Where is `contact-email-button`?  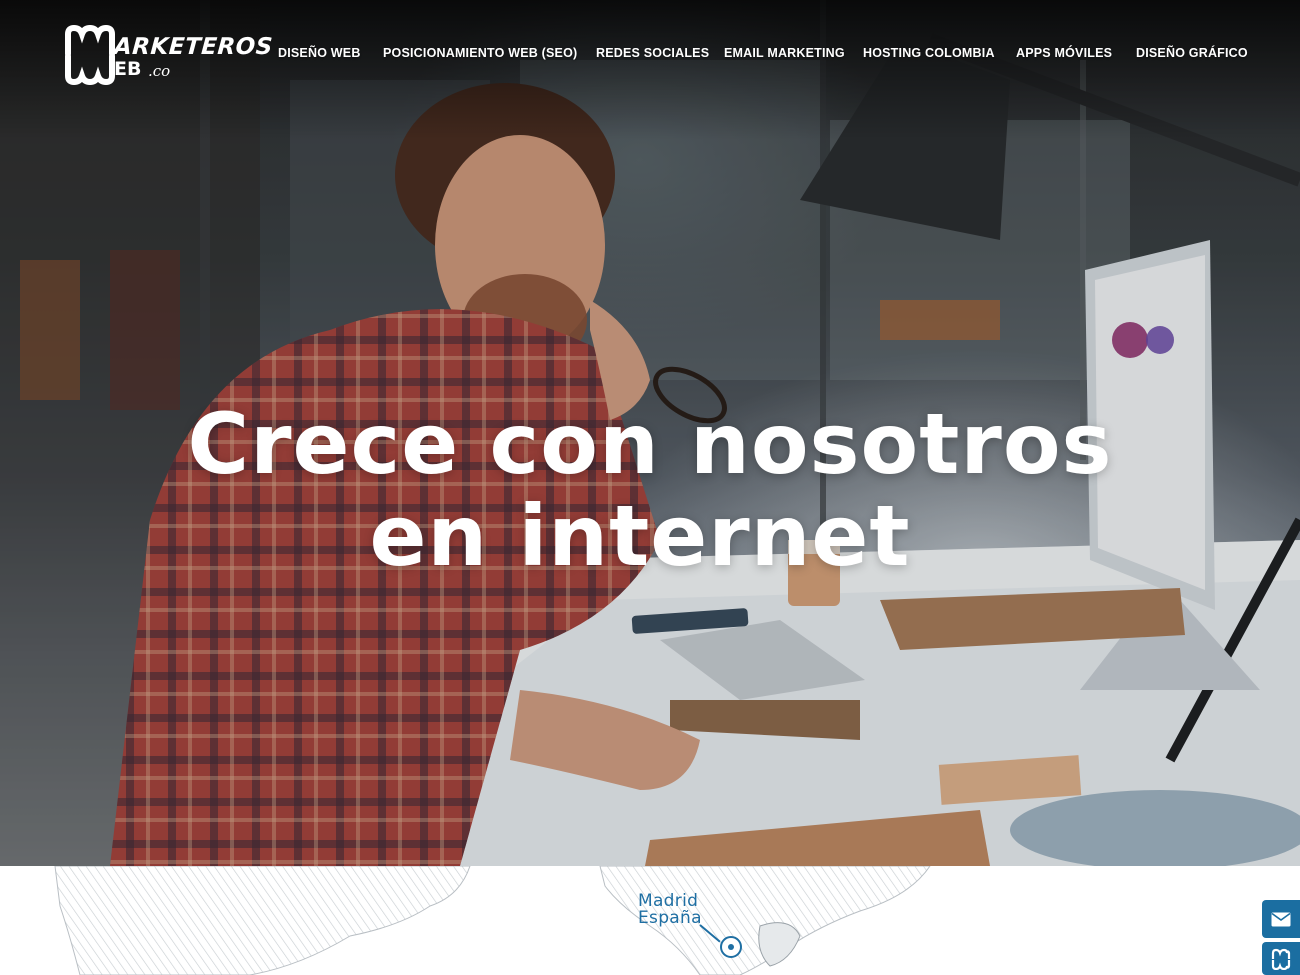 contact-email-button is located at coordinates (1281, 919).